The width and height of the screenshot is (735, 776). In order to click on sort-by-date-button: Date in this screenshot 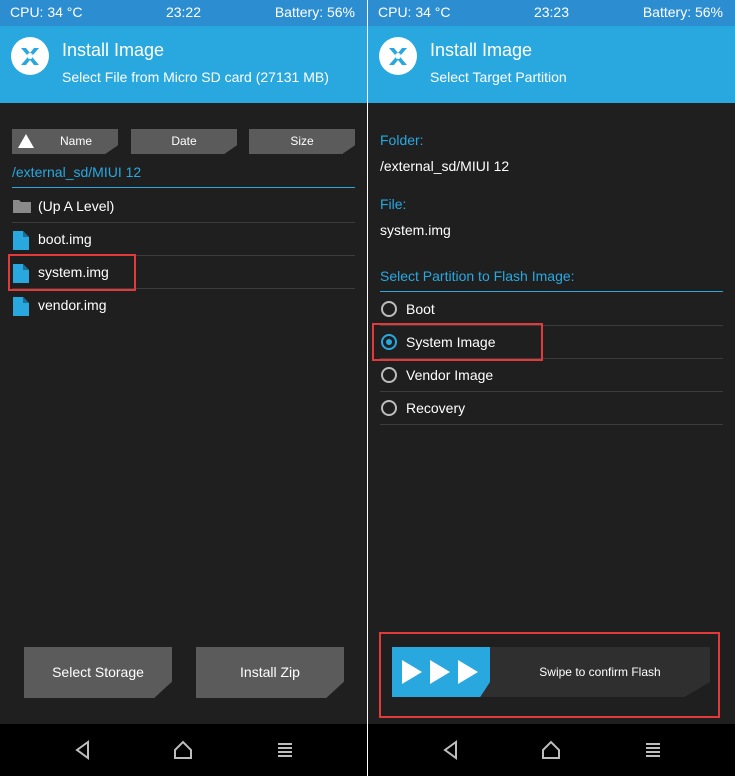, I will do `click(184, 141)`.